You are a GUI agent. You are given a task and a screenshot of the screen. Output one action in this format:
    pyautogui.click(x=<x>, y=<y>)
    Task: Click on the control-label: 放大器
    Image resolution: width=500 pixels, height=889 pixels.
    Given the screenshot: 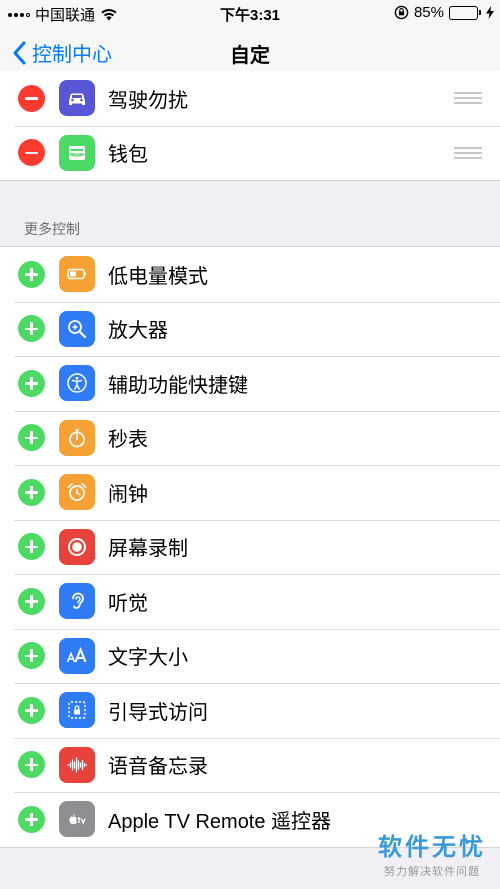 What is the action you would take?
    pyautogui.click(x=138, y=331)
    